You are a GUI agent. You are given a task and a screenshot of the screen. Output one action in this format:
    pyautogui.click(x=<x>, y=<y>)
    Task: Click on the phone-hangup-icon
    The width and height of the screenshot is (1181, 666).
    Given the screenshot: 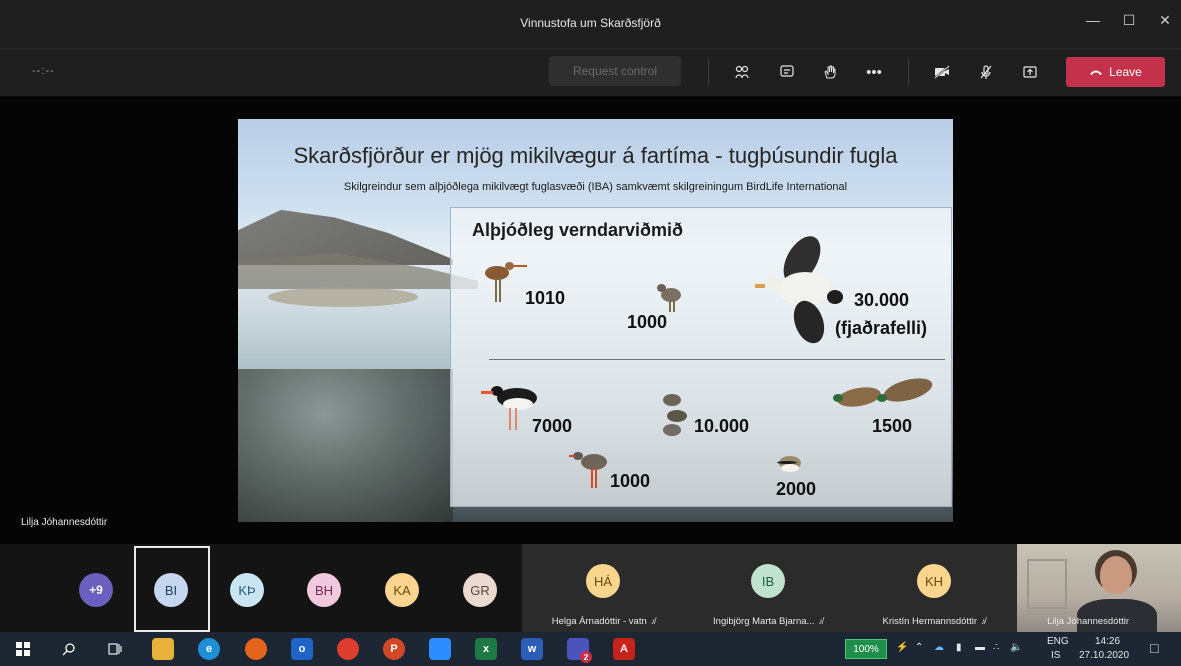 What is the action you would take?
    pyautogui.click(x=1096, y=72)
    